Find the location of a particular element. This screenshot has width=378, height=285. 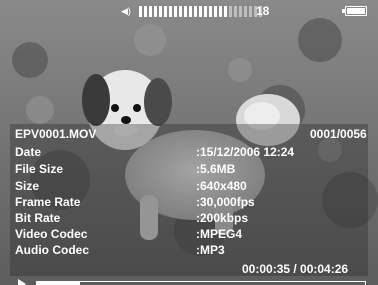

info-value-date: :15/12/2006 12:24 is located at coordinates (245, 152).